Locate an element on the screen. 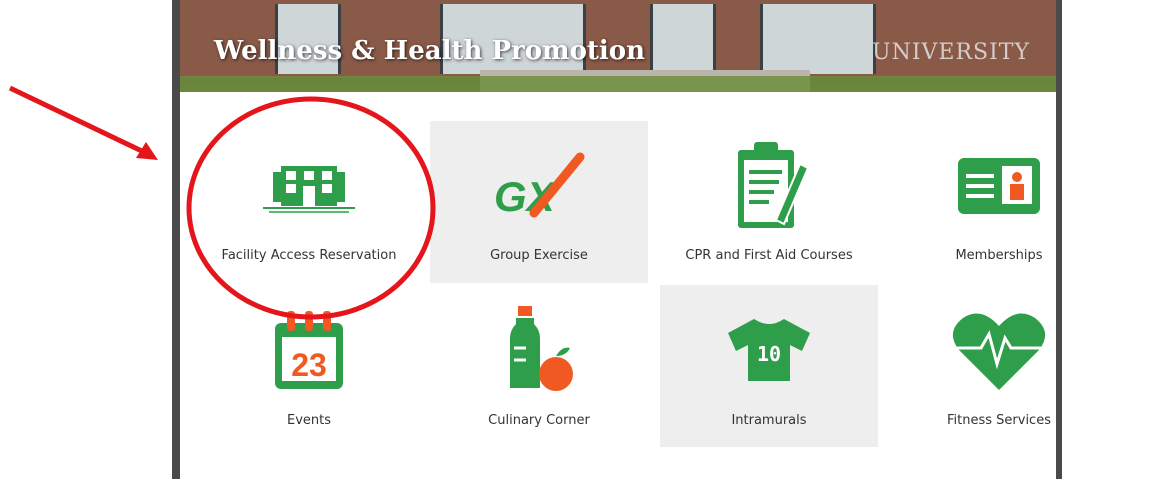 The width and height of the screenshot is (1168, 479). tile-fitness-services: Fitness Services is located at coordinates (999, 366).